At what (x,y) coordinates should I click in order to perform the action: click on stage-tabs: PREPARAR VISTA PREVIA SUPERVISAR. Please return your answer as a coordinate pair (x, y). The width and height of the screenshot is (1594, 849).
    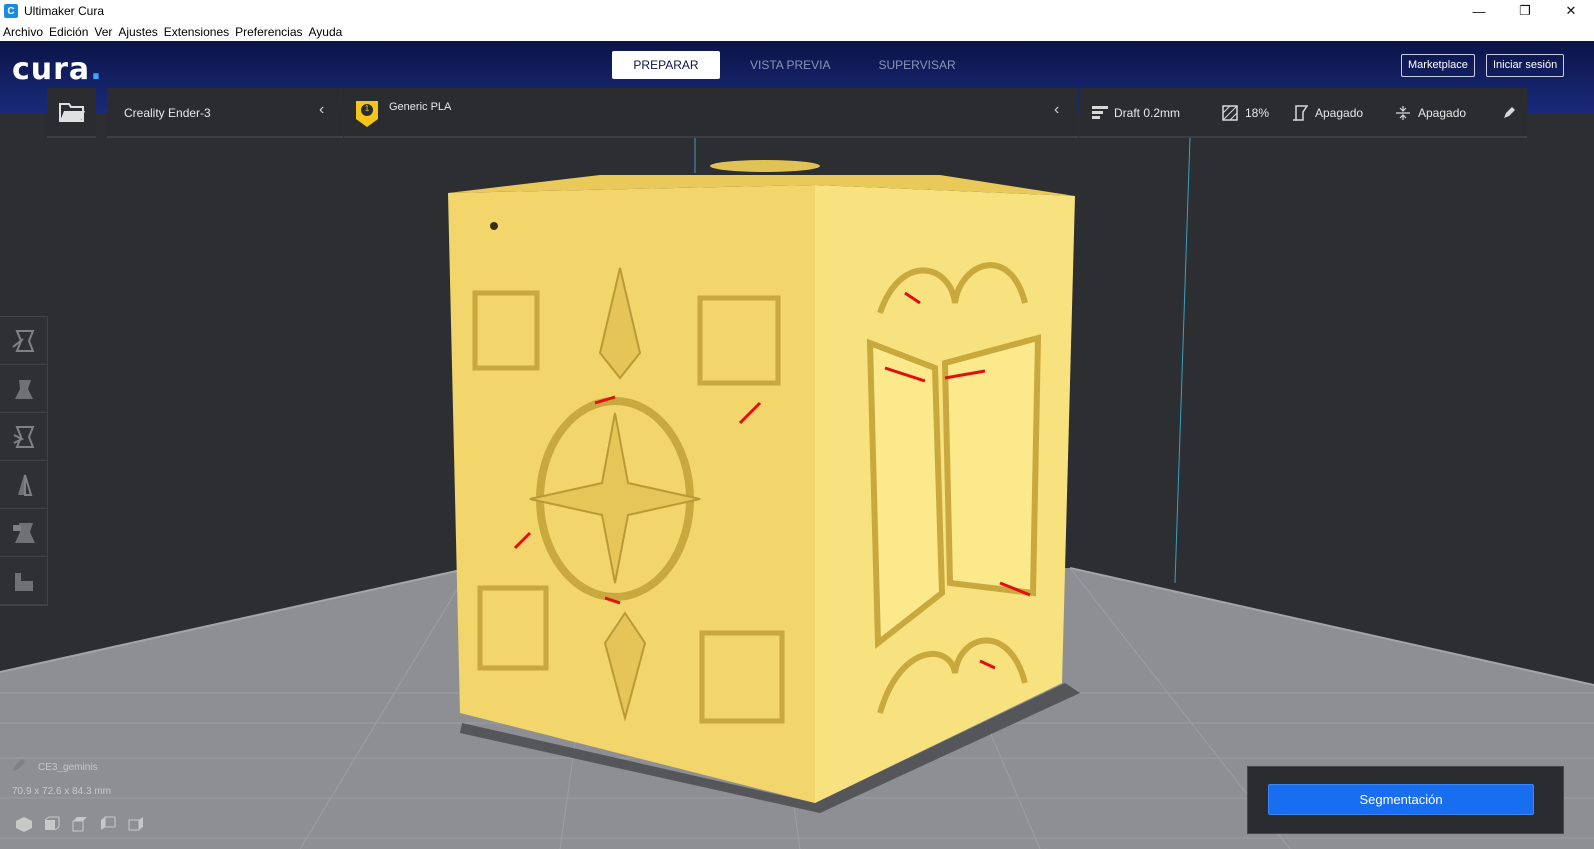
    Looking at the image, I should click on (796, 65).